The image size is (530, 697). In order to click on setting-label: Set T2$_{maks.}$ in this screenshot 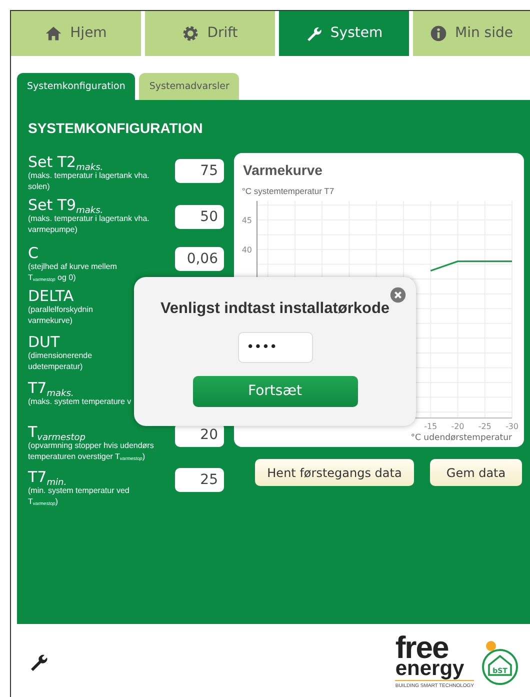, I will do `click(66, 162)`.